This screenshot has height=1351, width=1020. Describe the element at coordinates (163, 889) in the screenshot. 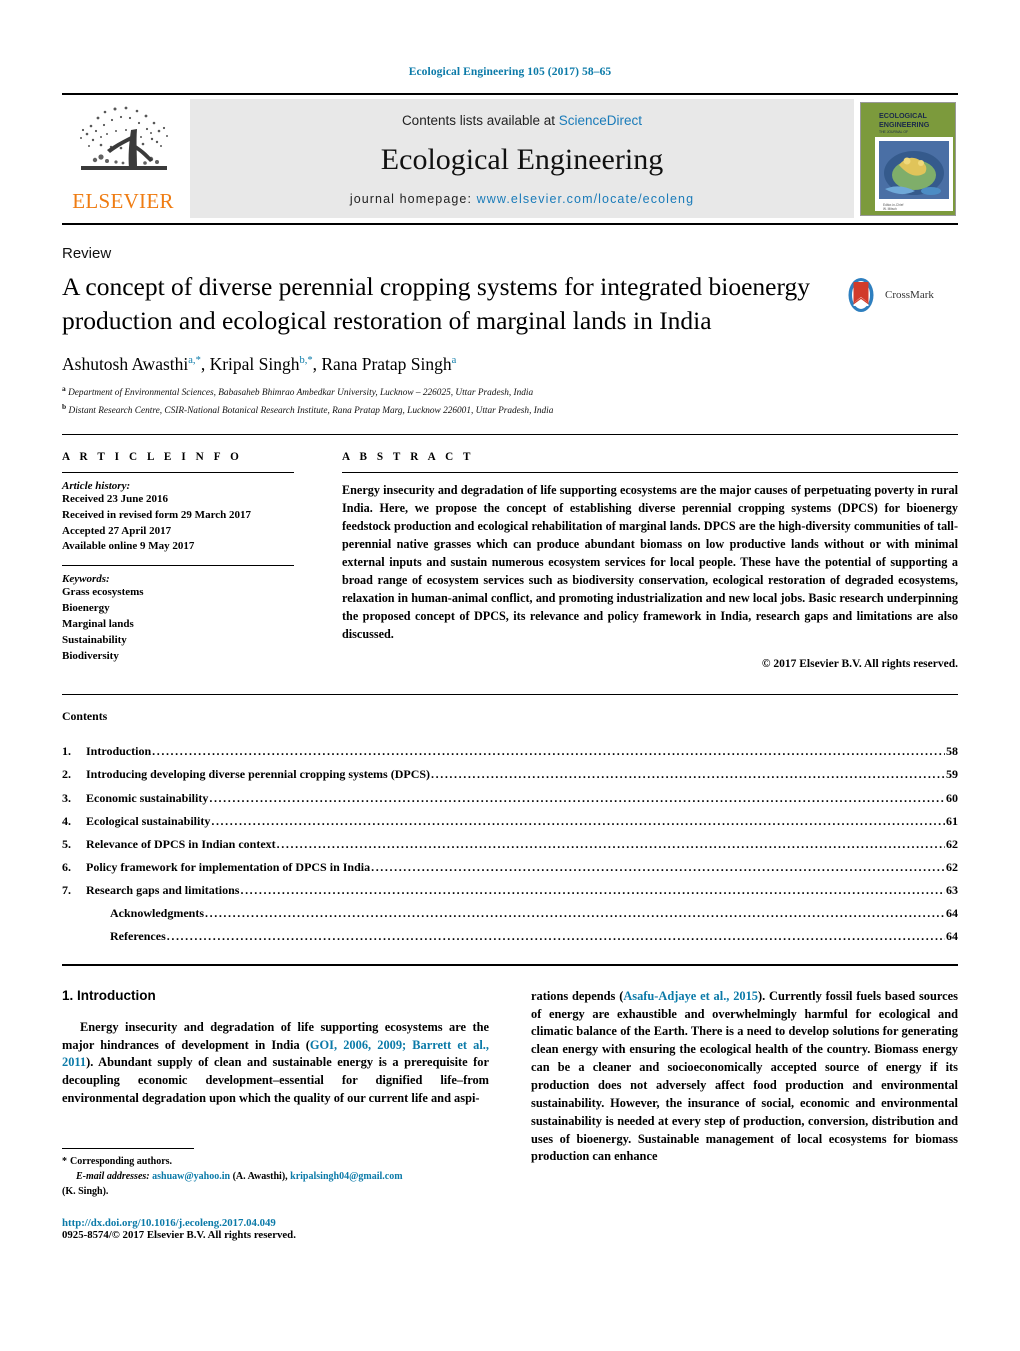

I see `toc-label: Research gaps and limitations` at that location.